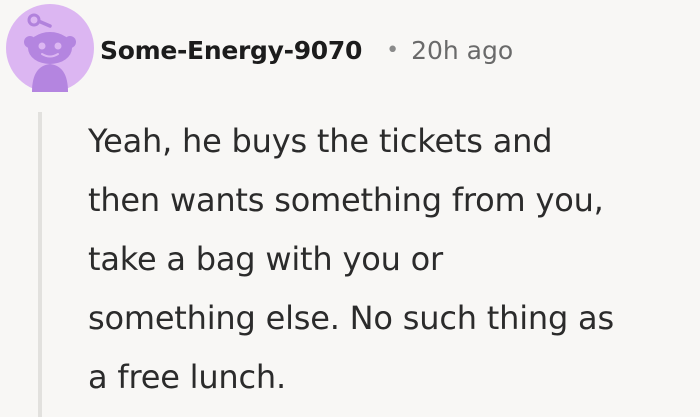  What do you see at coordinates (462, 50) in the screenshot?
I see `comment-timestamp: 20h ago` at bounding box center [462, 50].